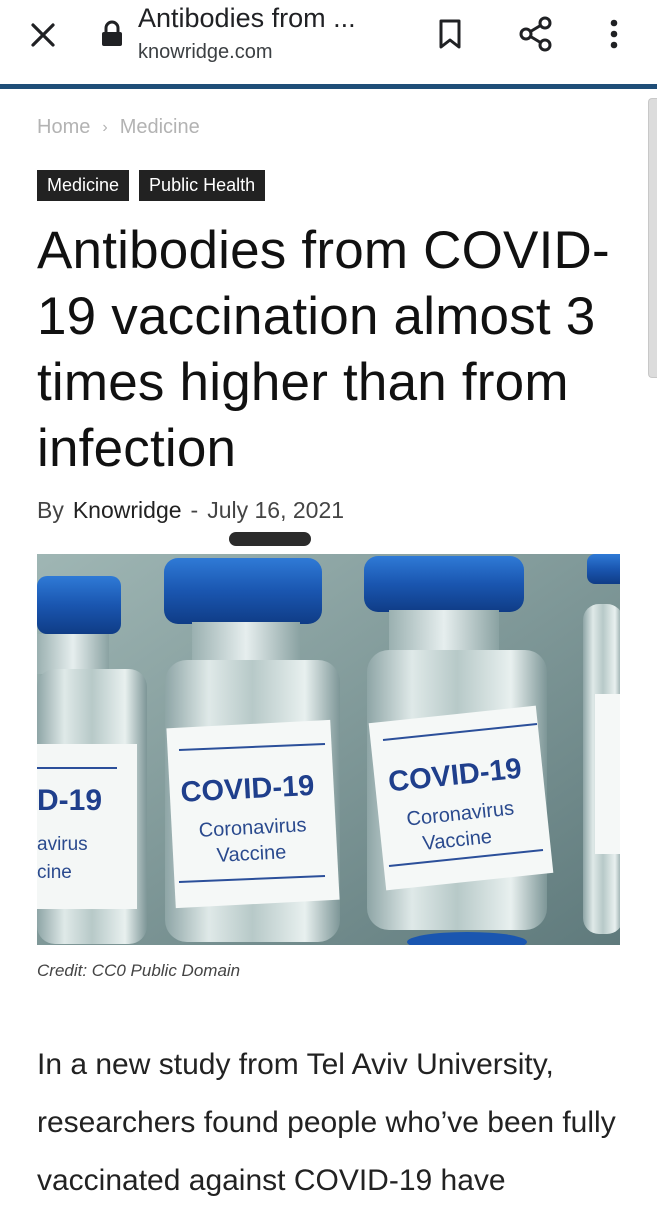  What do you see at coordinates (652, 238) in the screenshot?
I see `scrollbar` at bounding box center [652, 238].